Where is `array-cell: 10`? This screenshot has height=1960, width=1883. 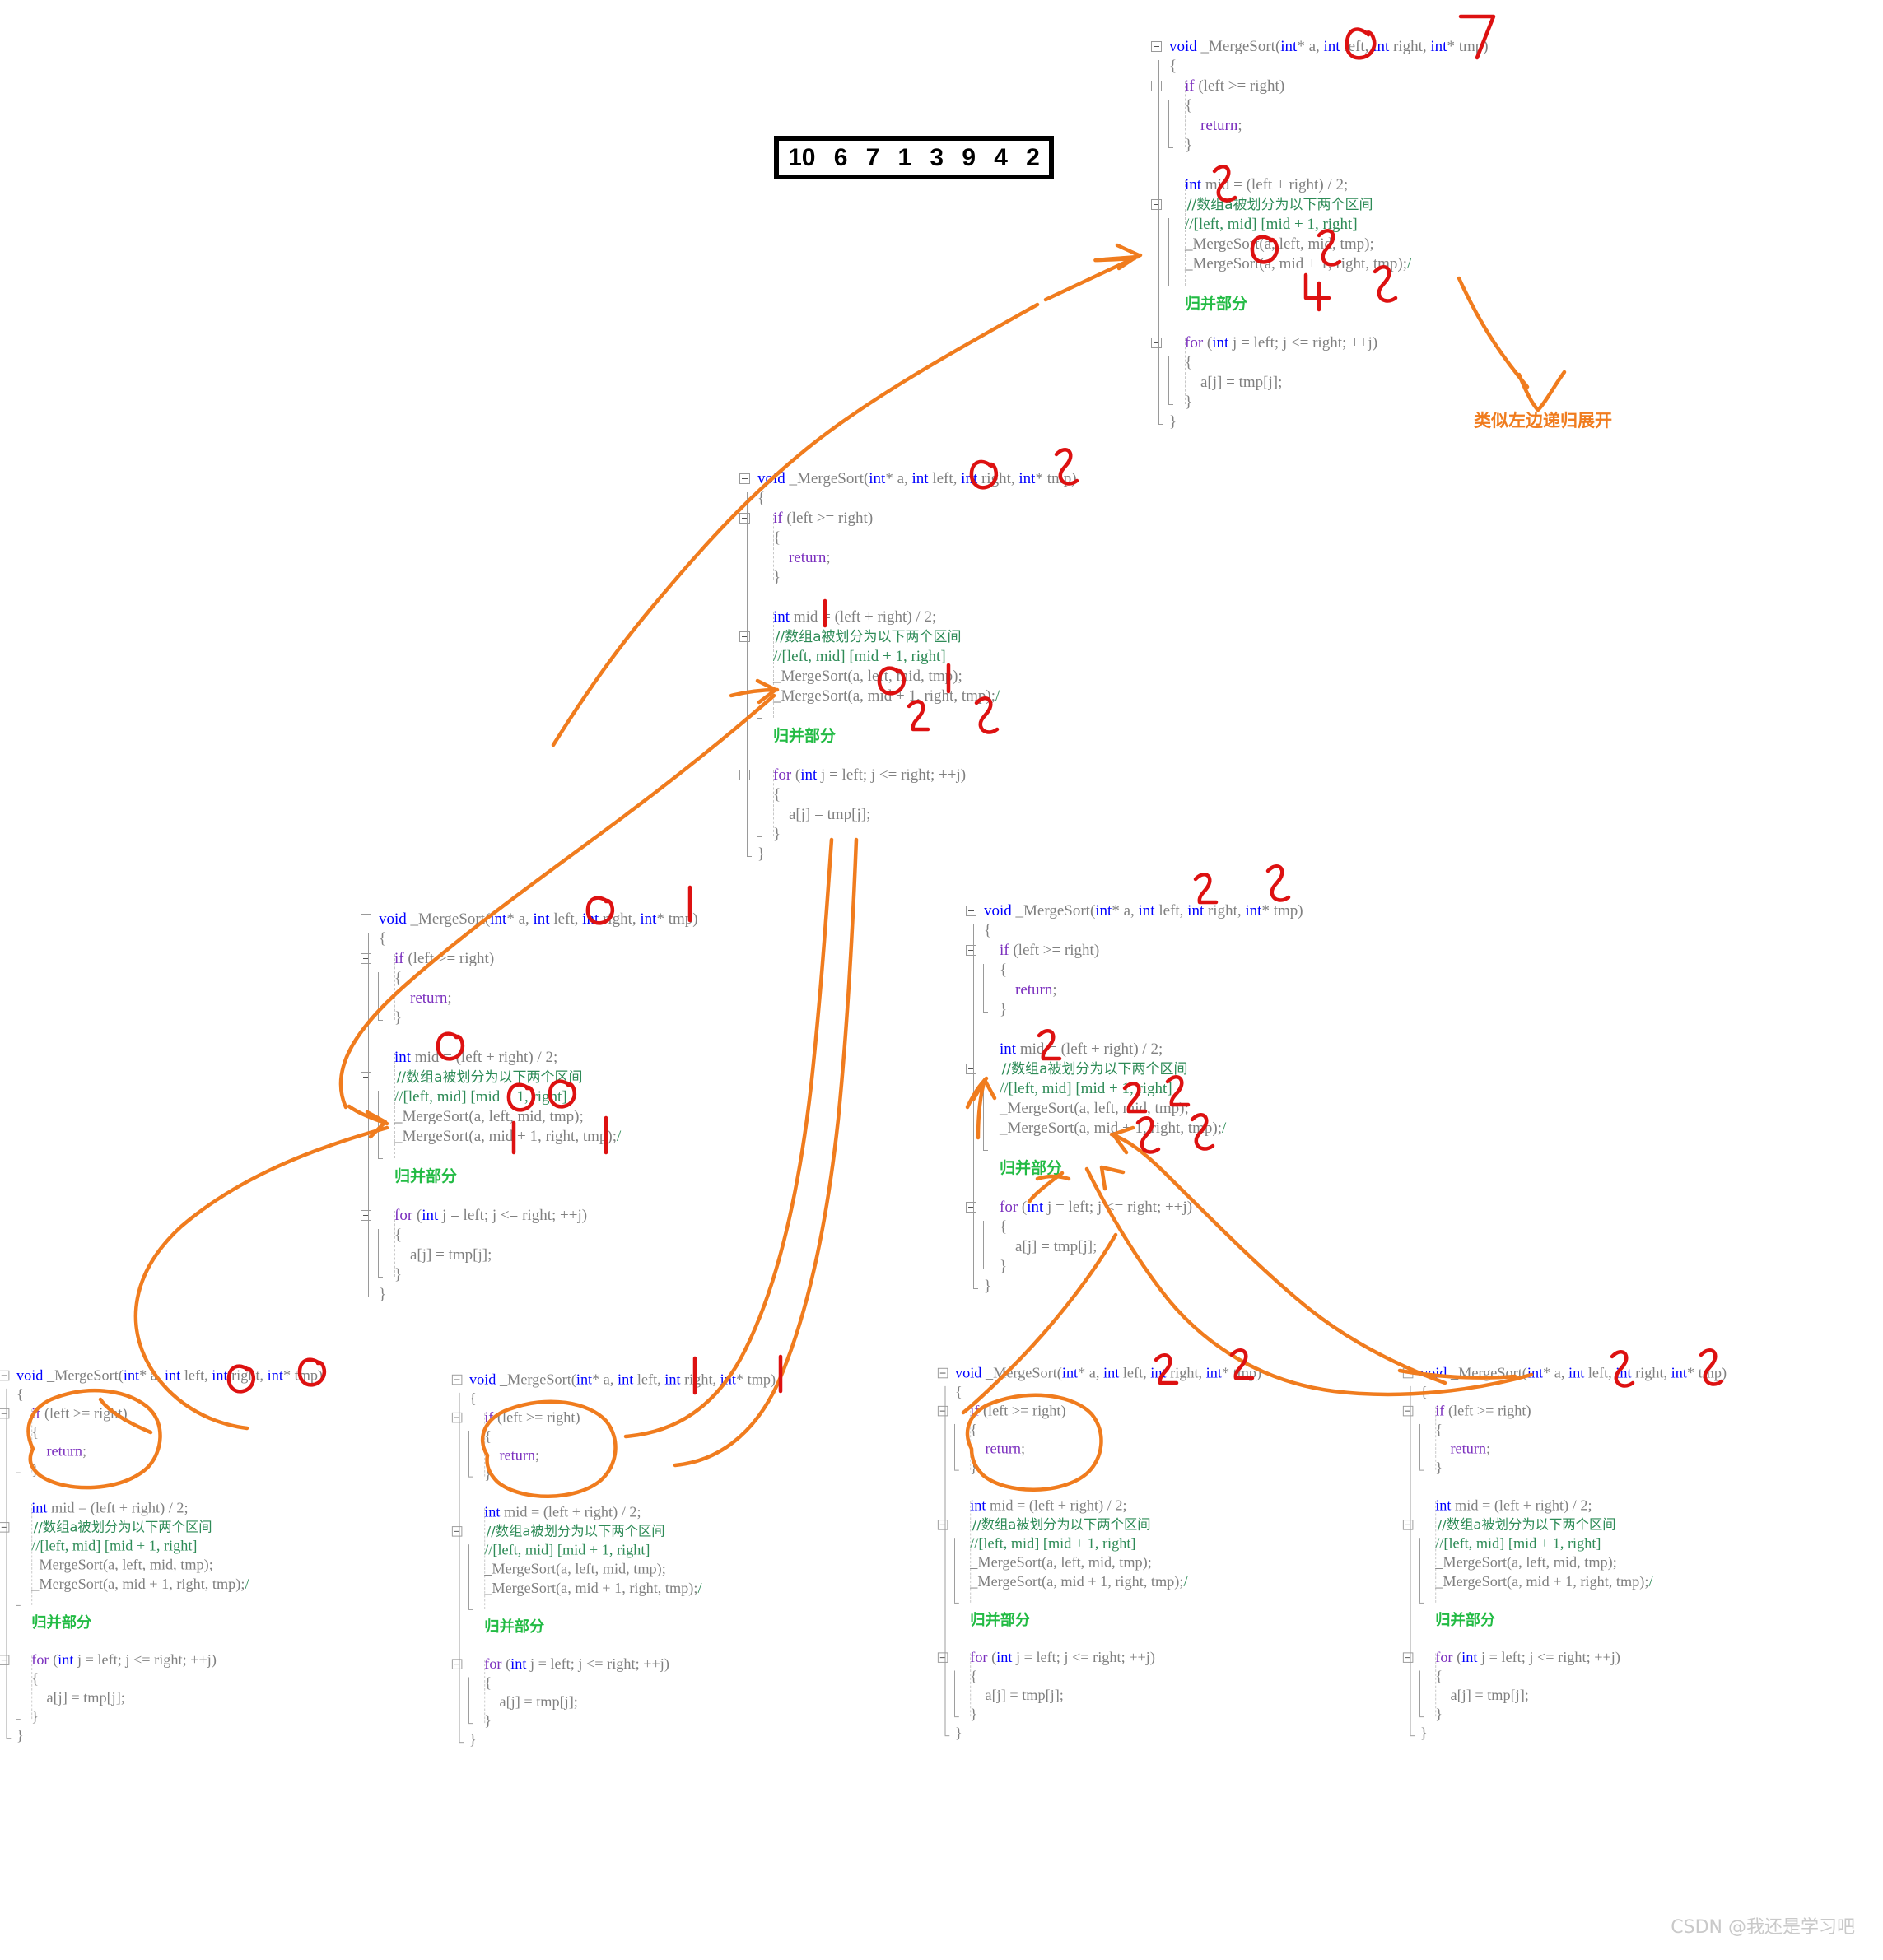
array-cell: 10 is located at coordinates (802, 157).